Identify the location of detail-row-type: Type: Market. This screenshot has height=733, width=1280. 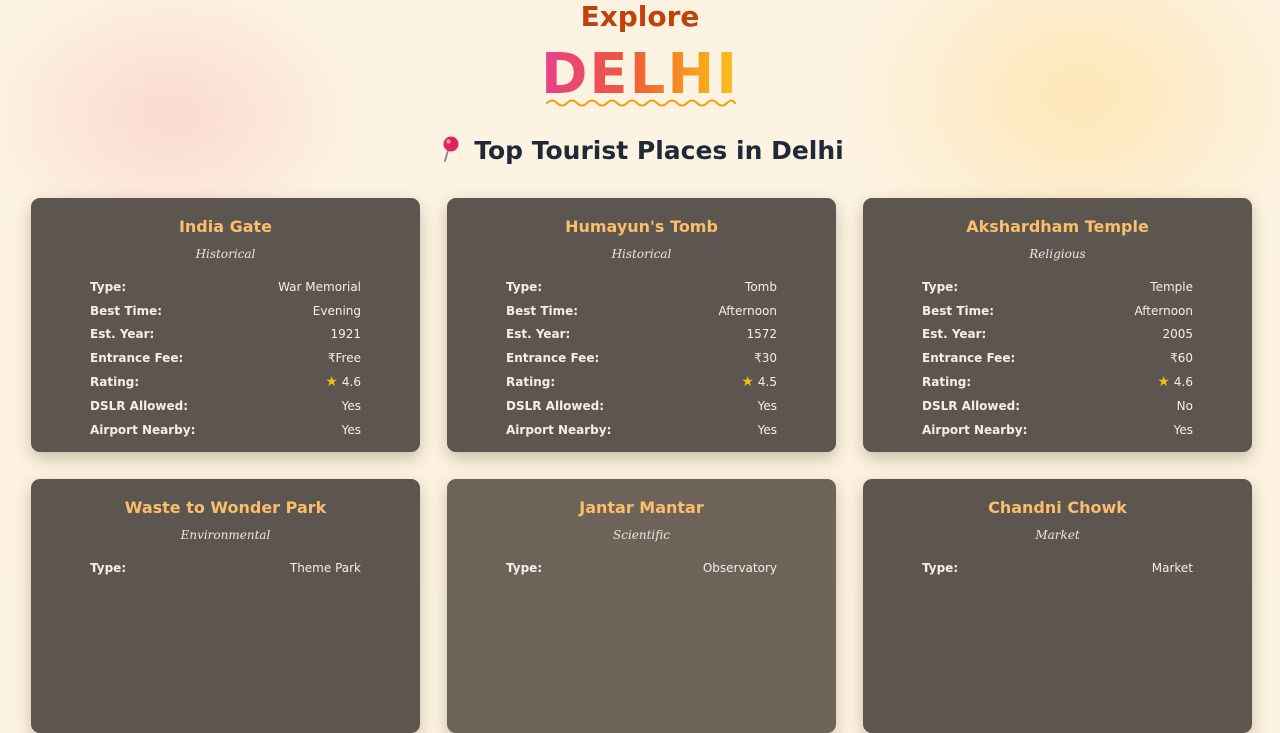
(1057, 568).